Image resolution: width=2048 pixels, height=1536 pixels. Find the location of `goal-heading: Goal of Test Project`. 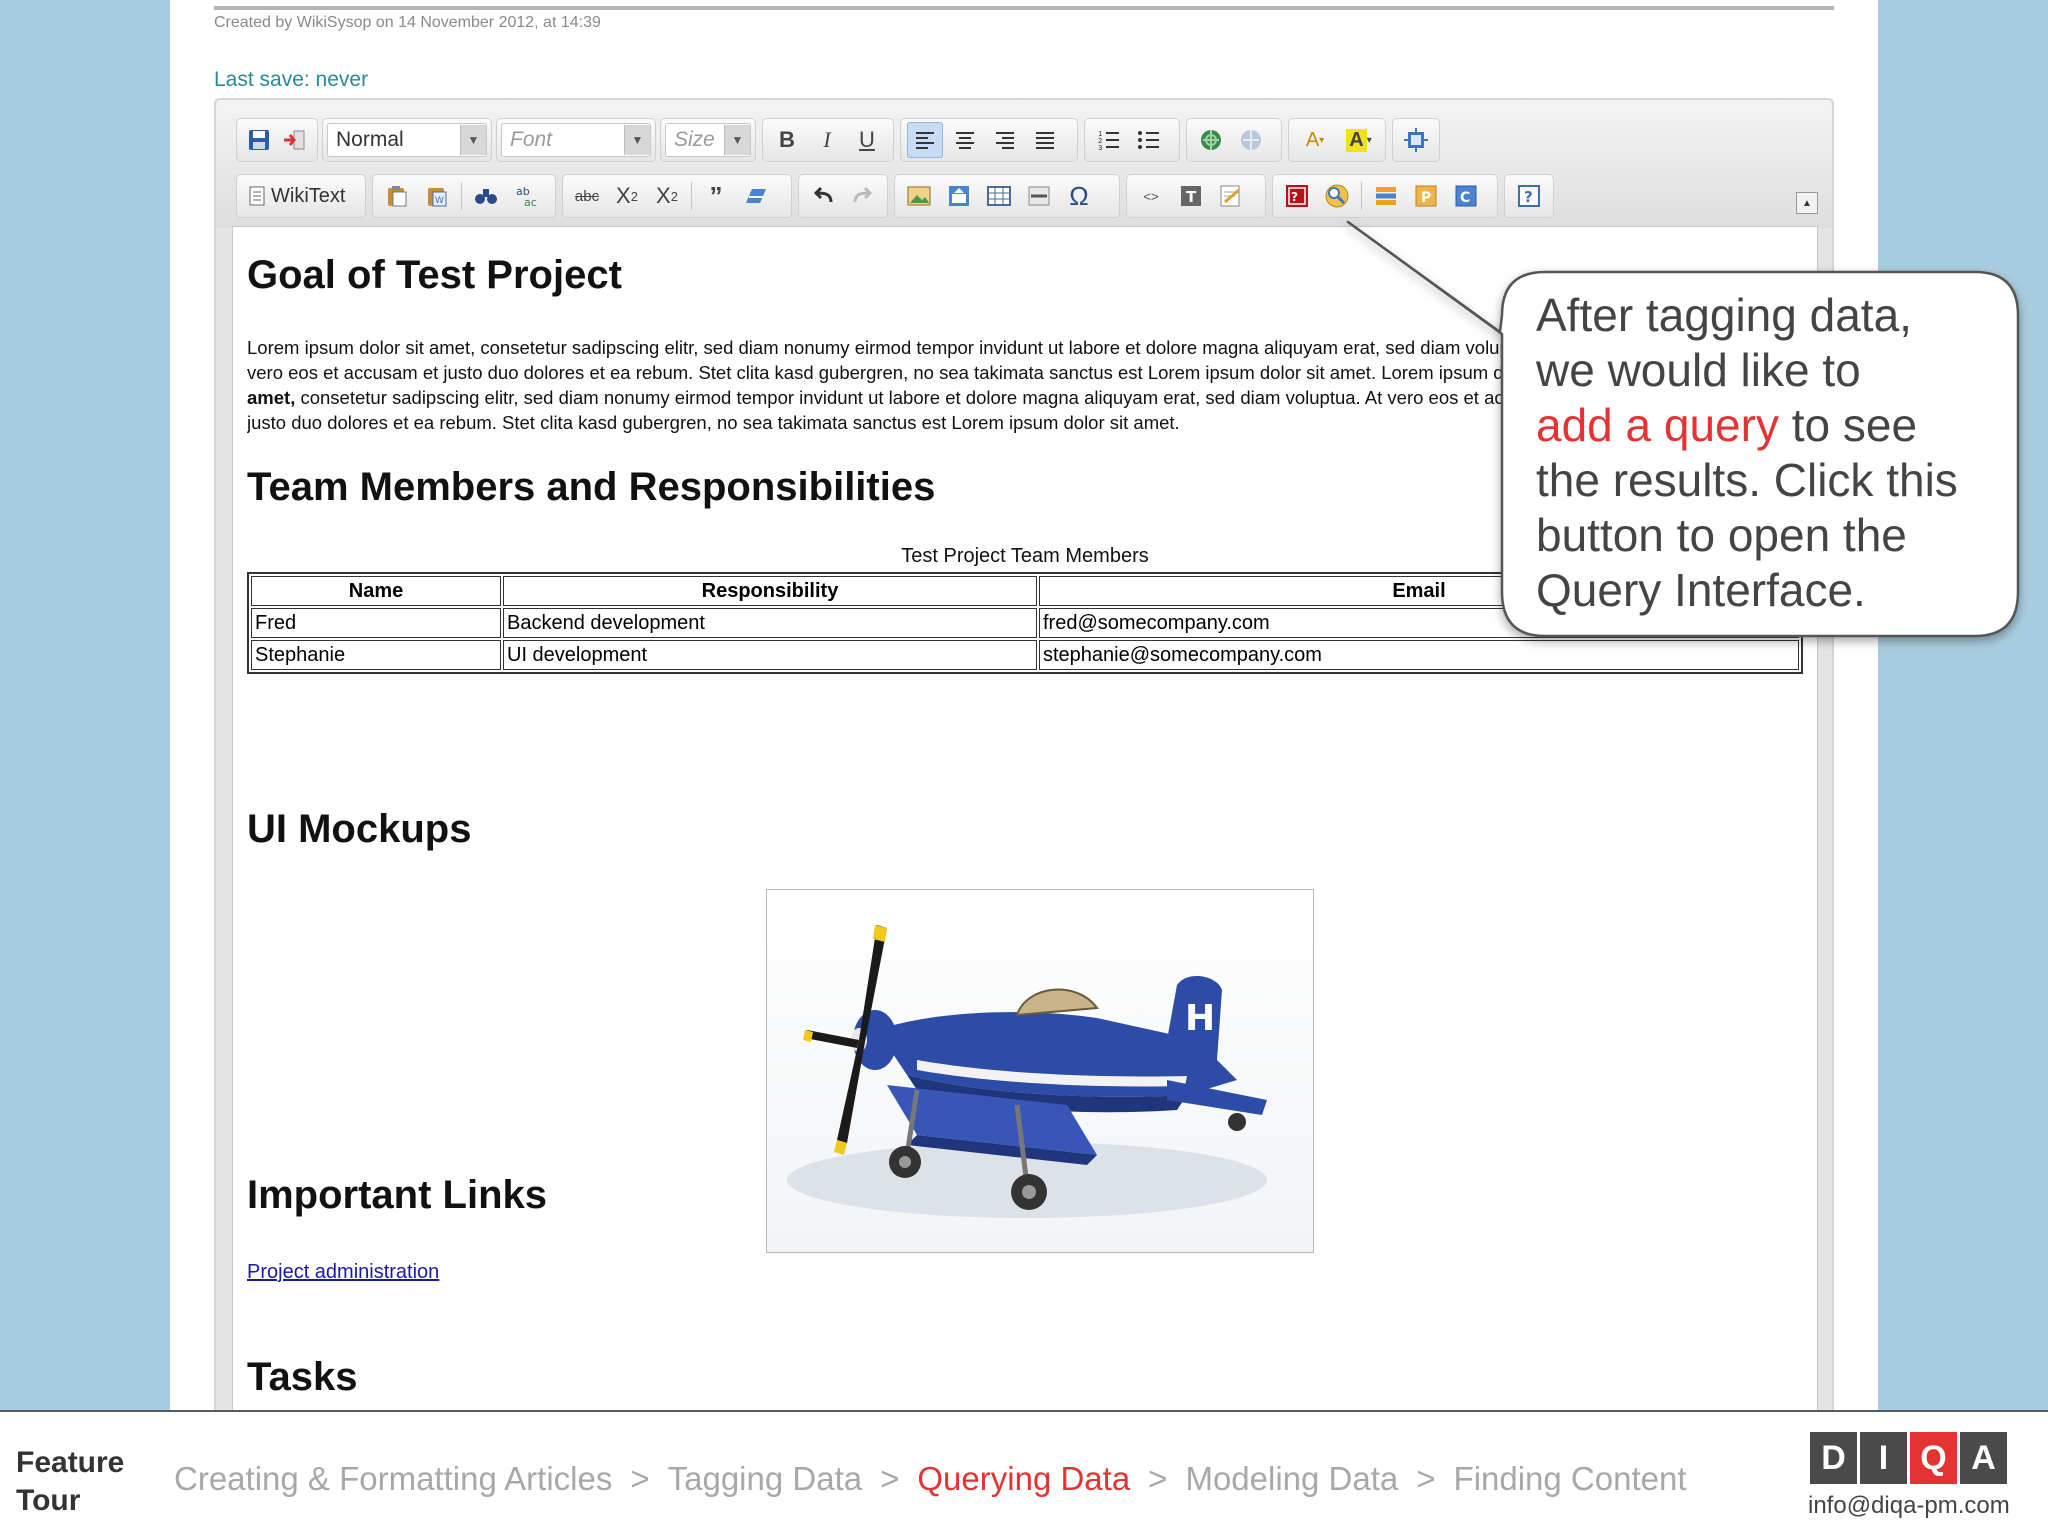

goal-heading: Goal of Test Project is located at coordinates (434, 275).